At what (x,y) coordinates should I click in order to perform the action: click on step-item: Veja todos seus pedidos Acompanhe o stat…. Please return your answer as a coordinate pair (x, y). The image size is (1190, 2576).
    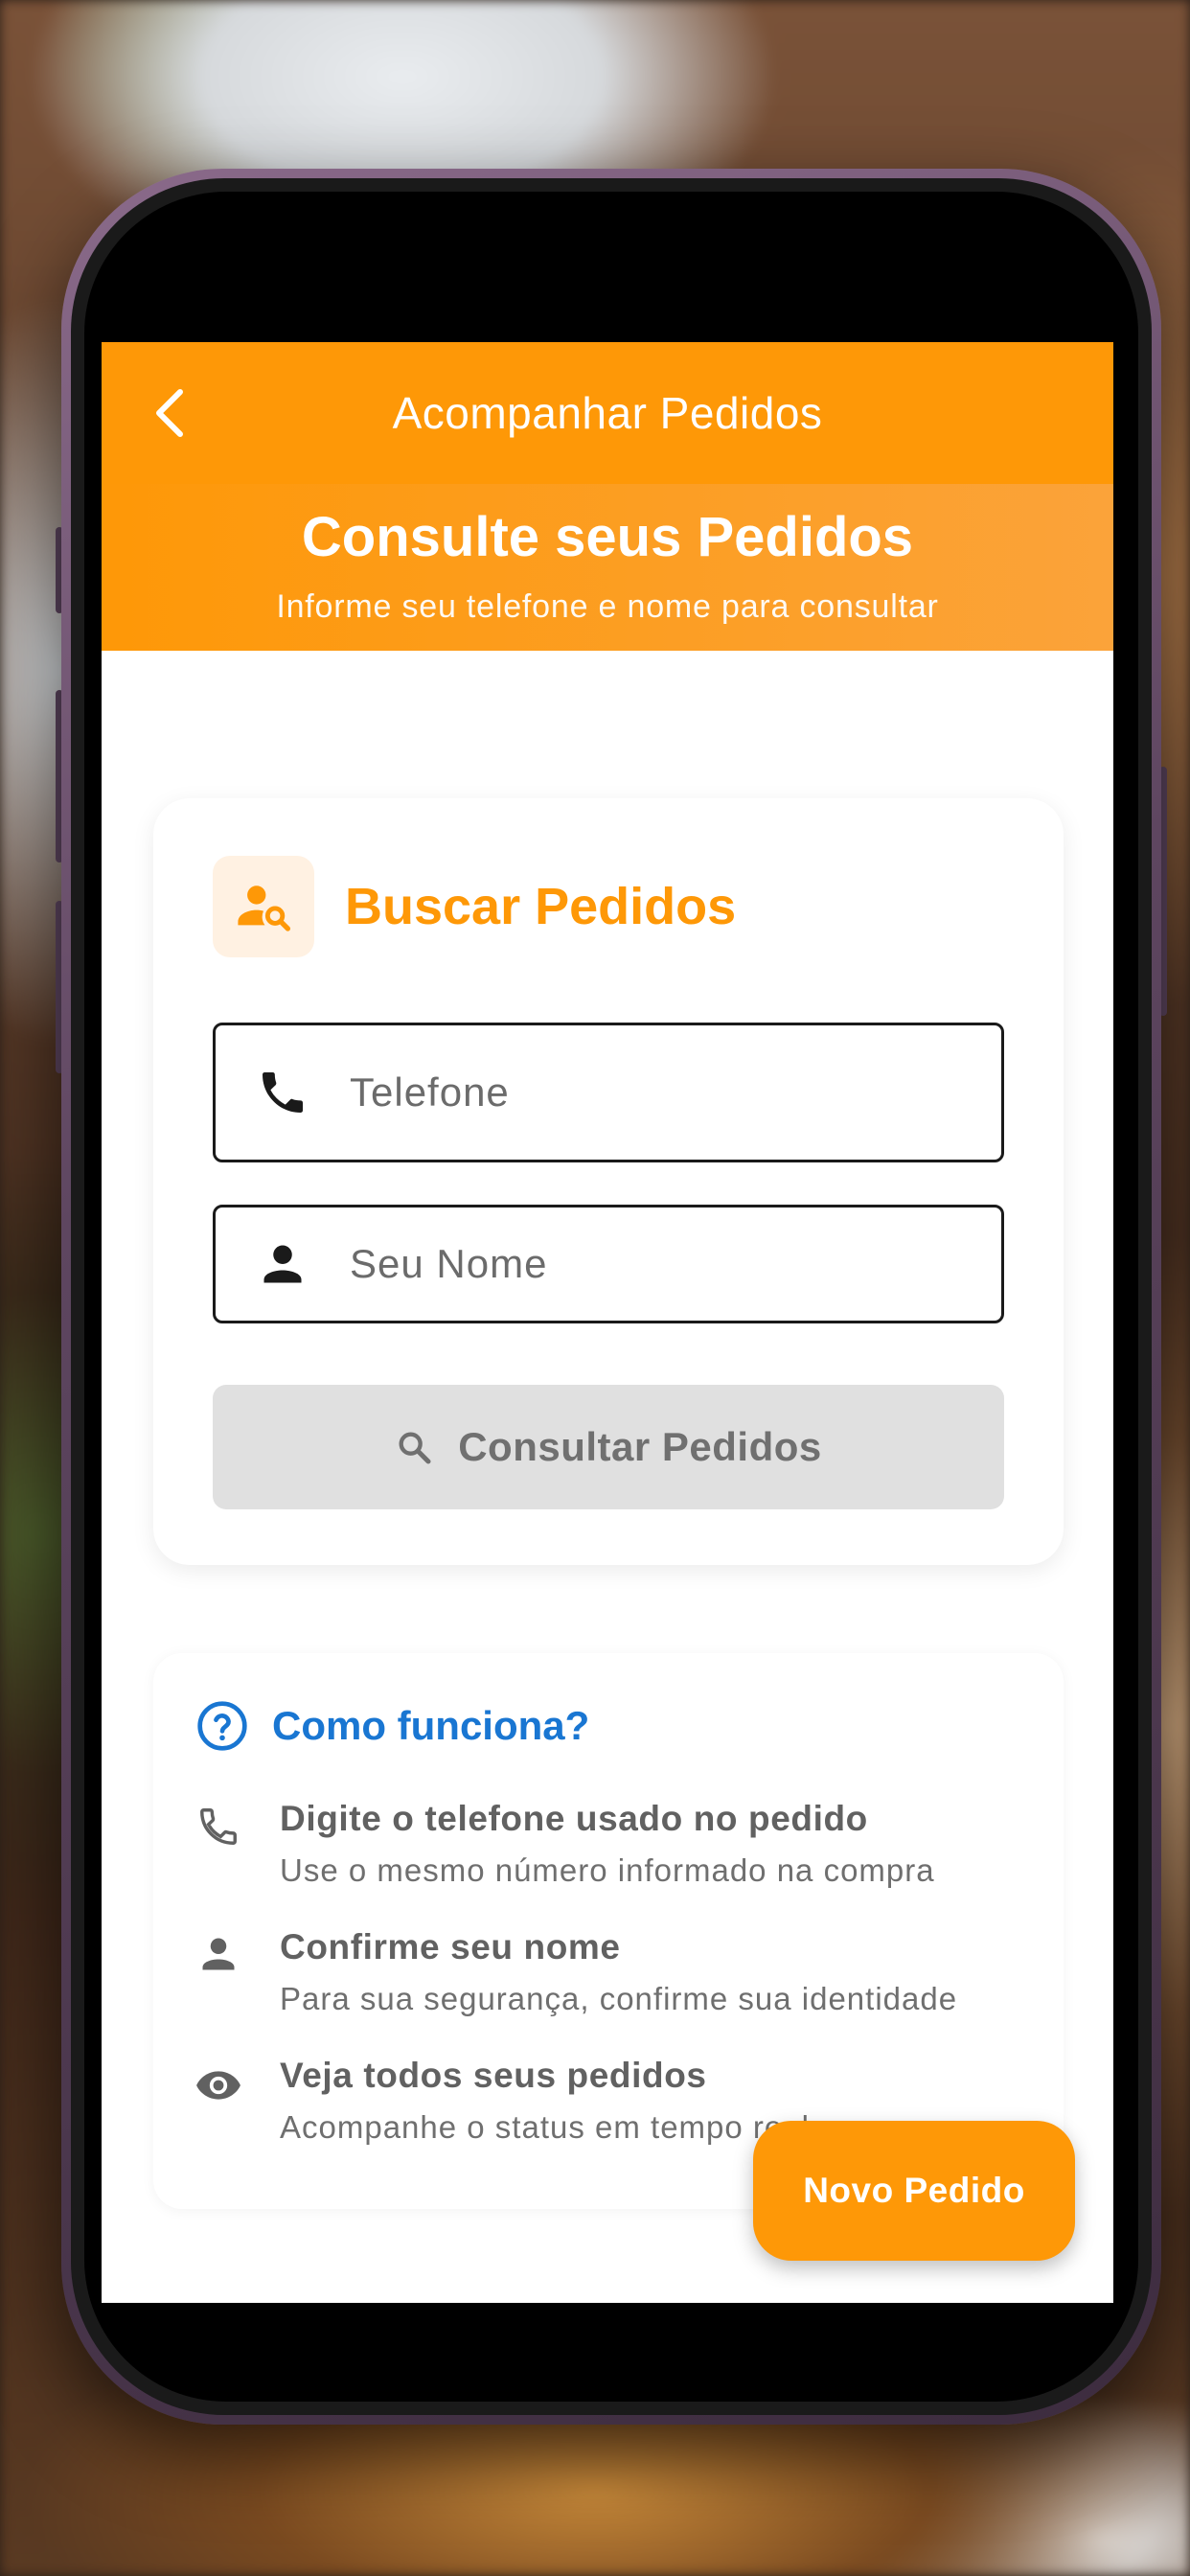
    Looking at the image, I should click on (501, 2101).